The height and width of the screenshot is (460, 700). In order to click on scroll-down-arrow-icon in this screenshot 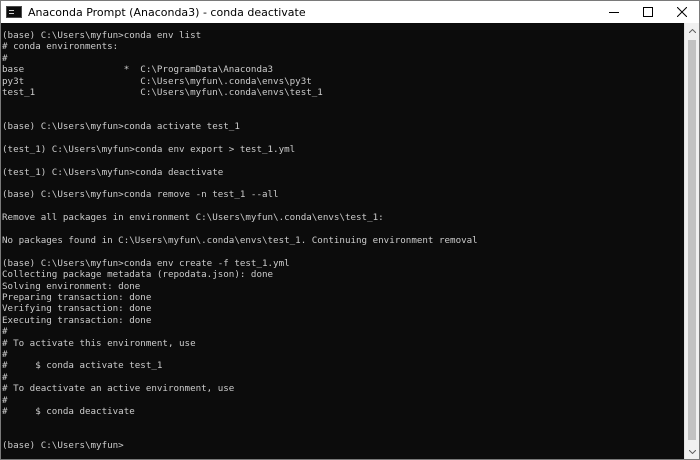, I will do `click(692, 451)`.